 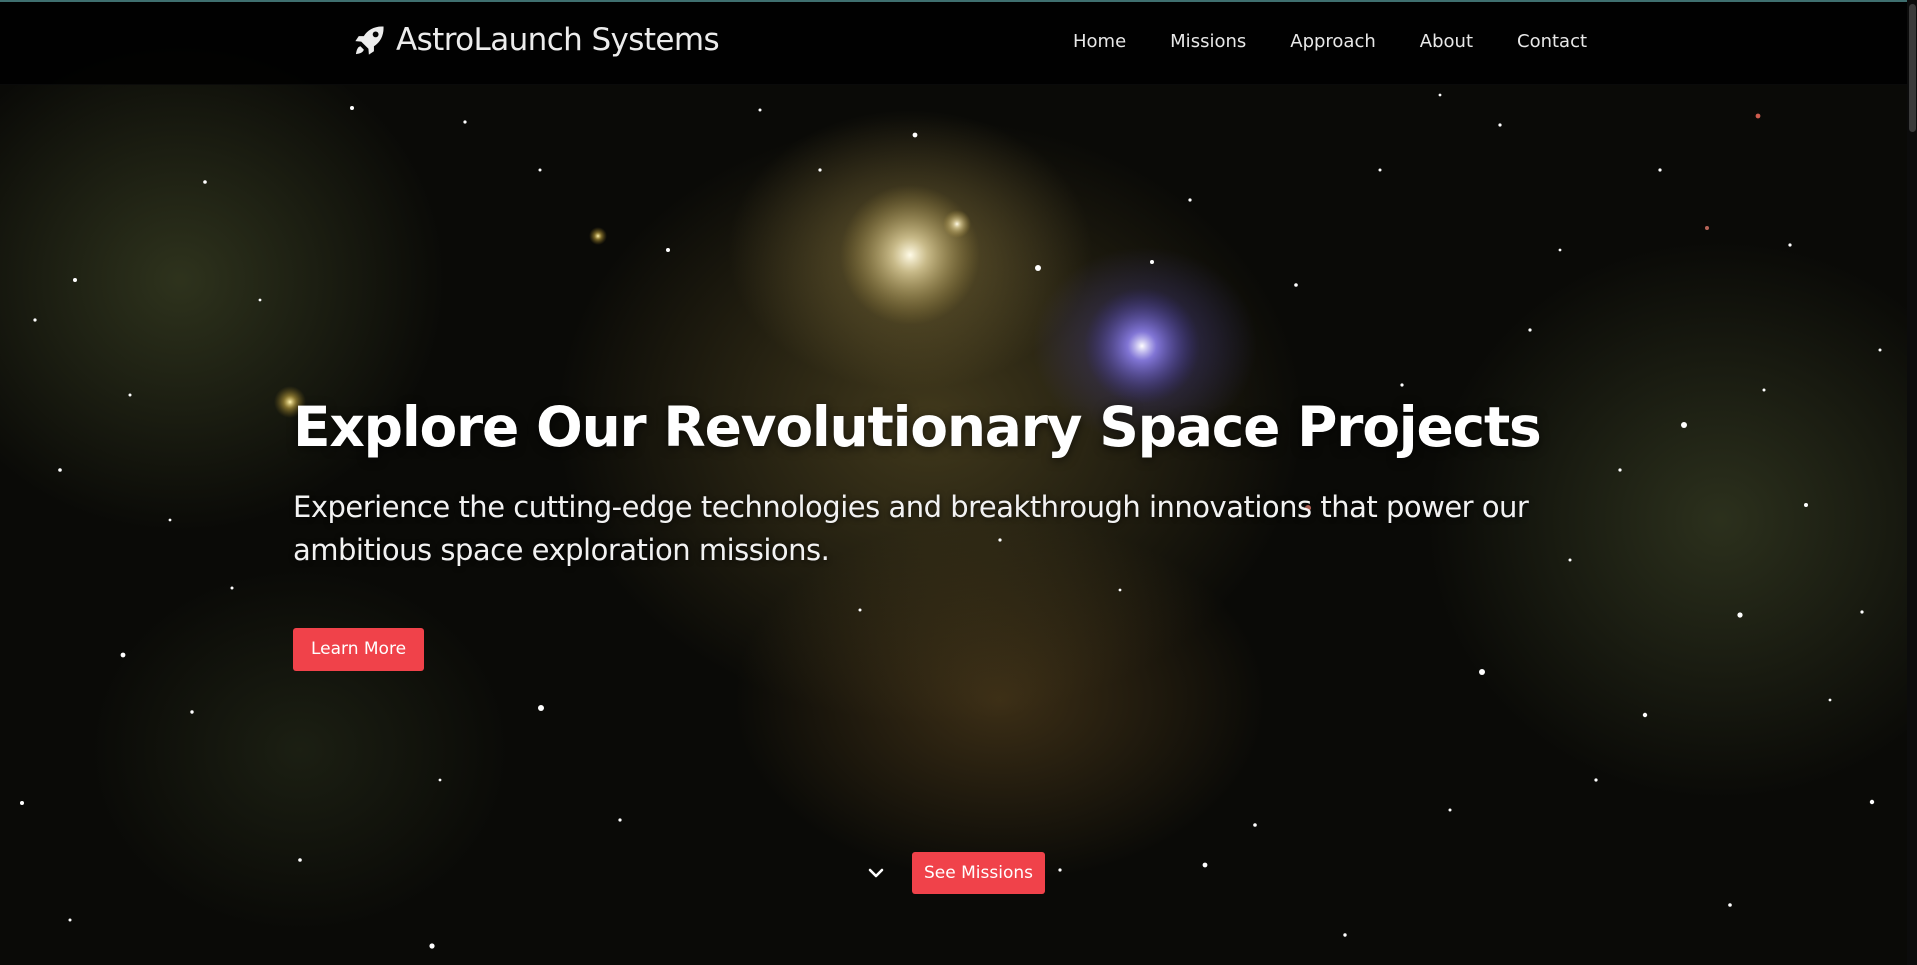 What do you see at coordinates (558, 40) in the screenshot?
I see `brand-name: AstroLaunch Systems` at bounding box center [558, 40].